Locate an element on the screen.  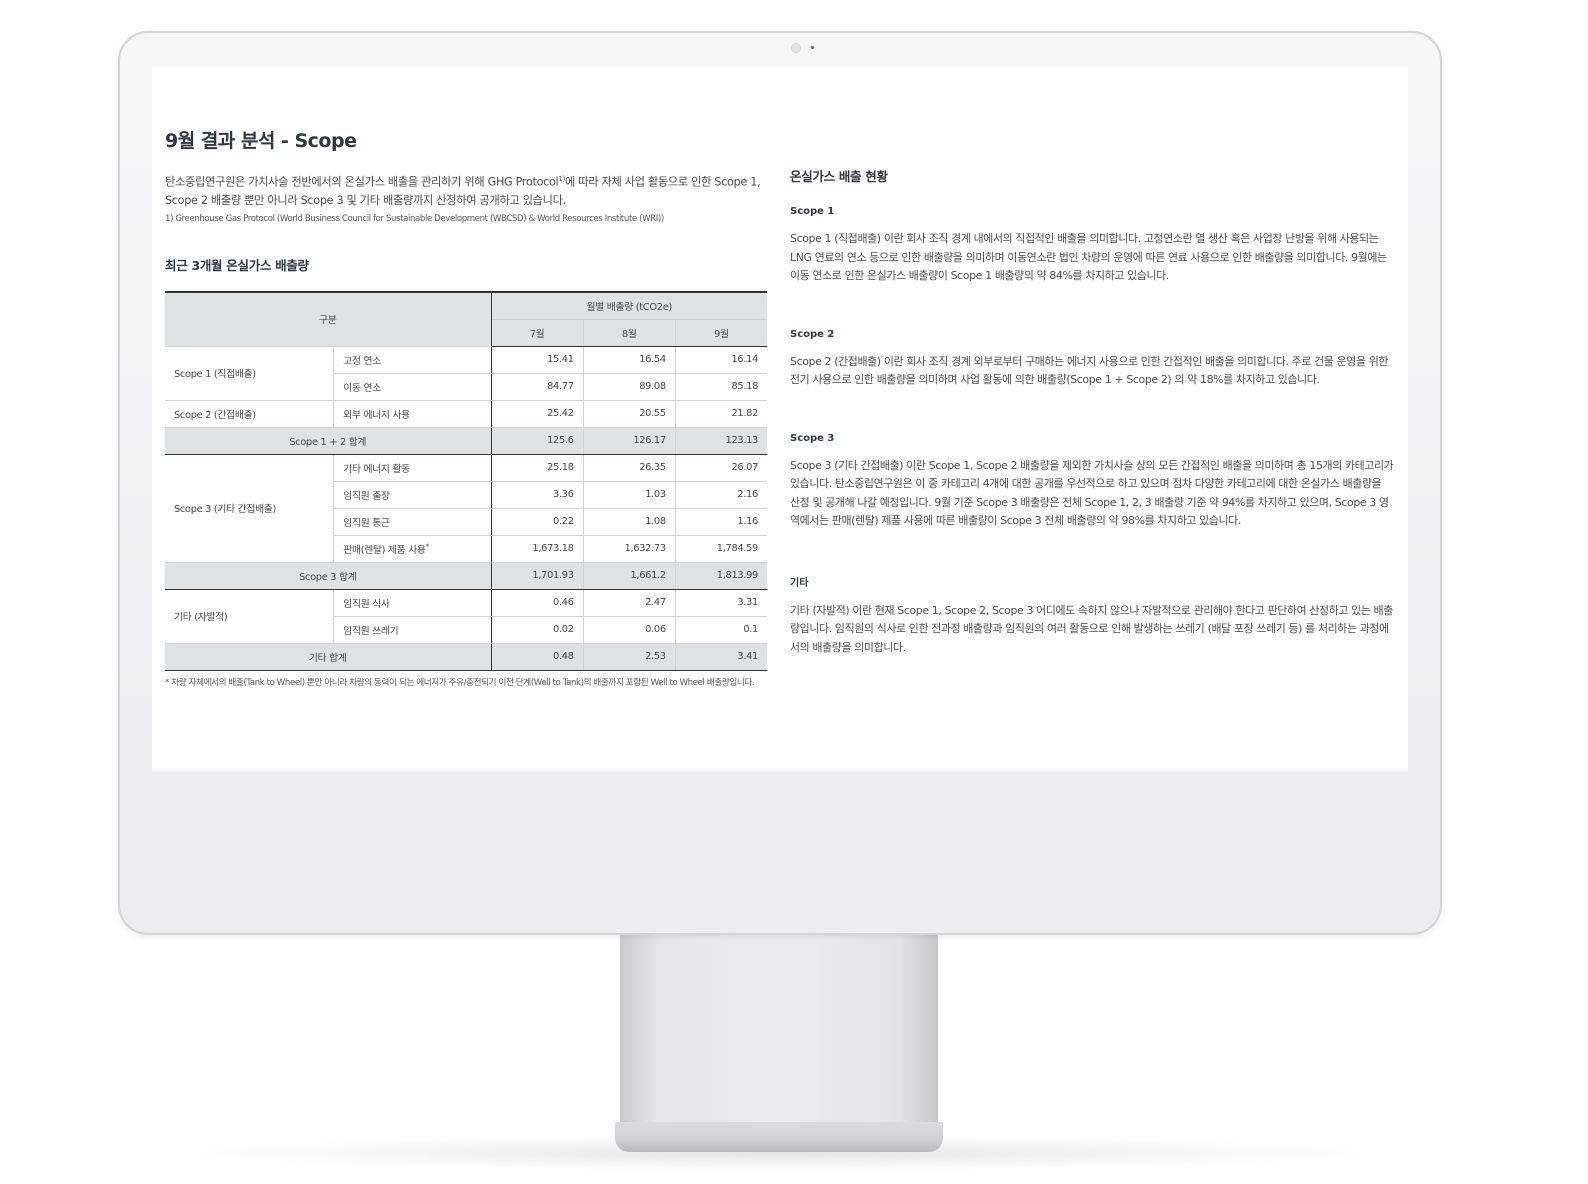
sum-label: Scope 1 + 2 합계 is located at coordinates (328, 440).